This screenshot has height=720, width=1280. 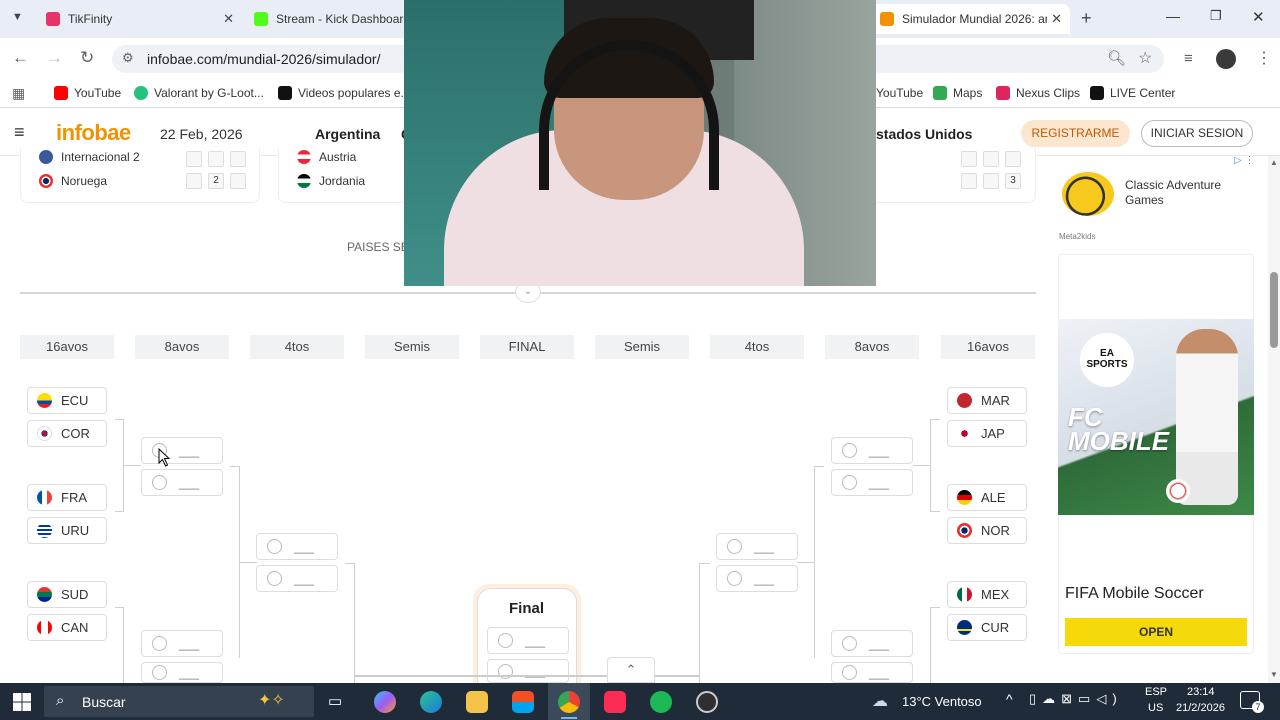 I want to click on task-view-icon: ▭, so click(x=335, y=701).